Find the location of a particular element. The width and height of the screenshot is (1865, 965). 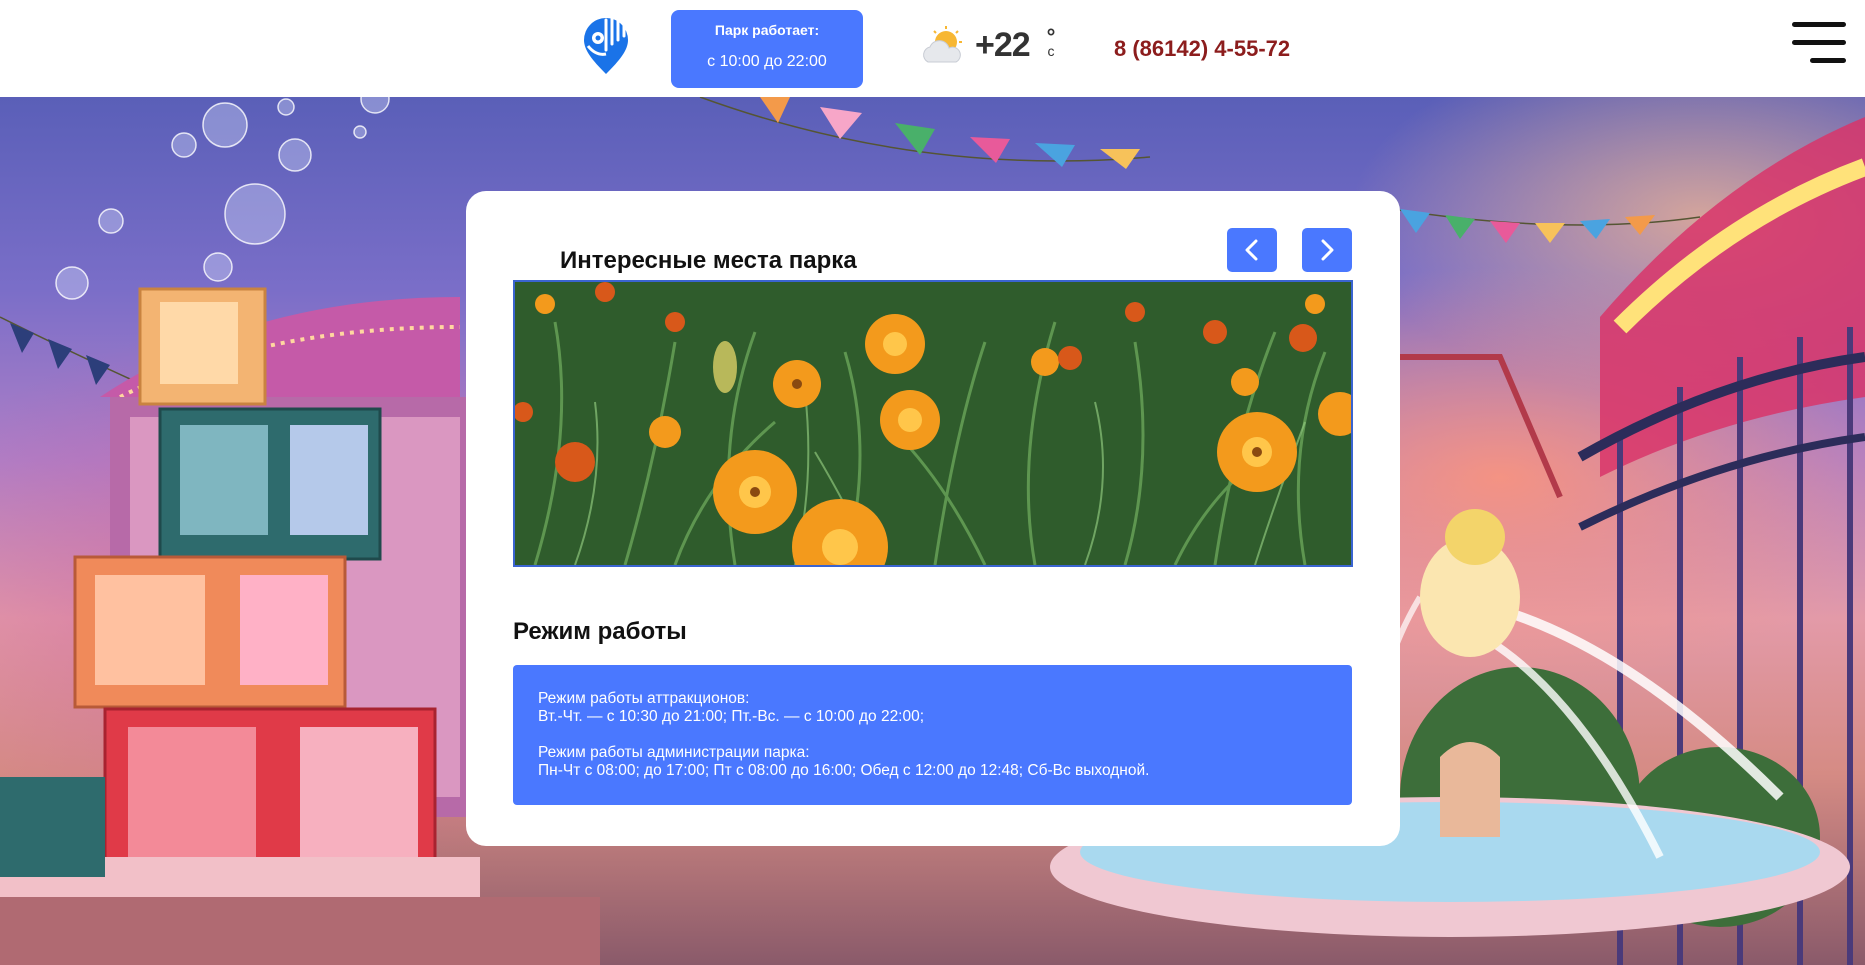

hamburger-menu-icon is located at coordinates (1819, 43).